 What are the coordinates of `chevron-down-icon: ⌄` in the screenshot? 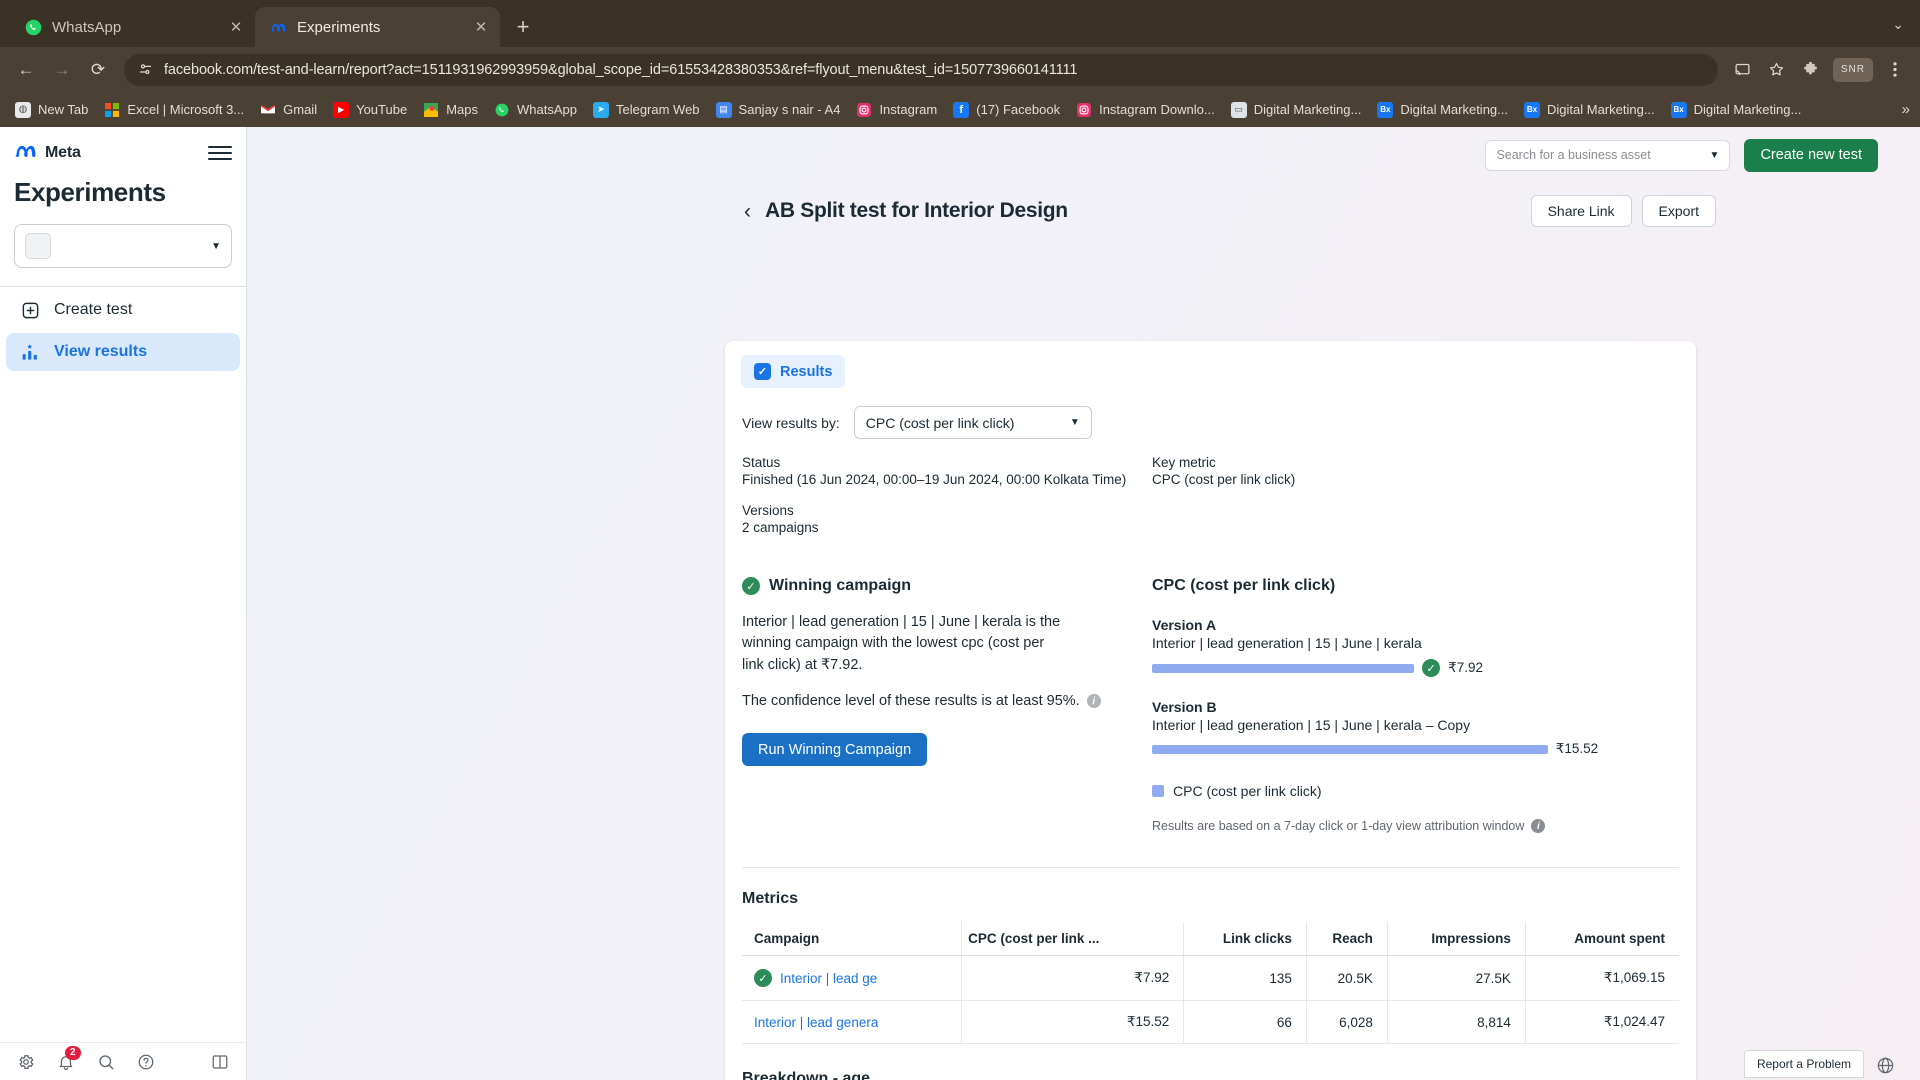 It's located at (1898, 24).